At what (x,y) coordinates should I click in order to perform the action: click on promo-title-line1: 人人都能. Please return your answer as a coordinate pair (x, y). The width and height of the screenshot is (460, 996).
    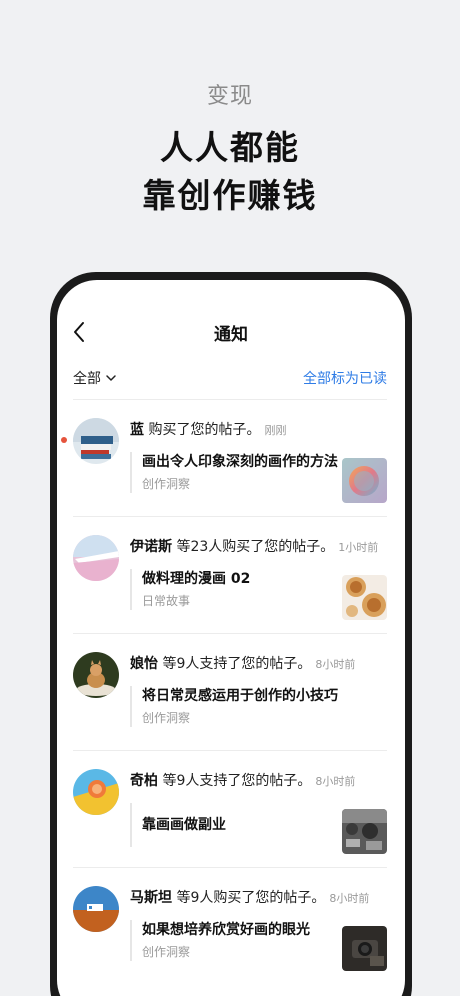
    Looking at the image, I should click on (230, 147).